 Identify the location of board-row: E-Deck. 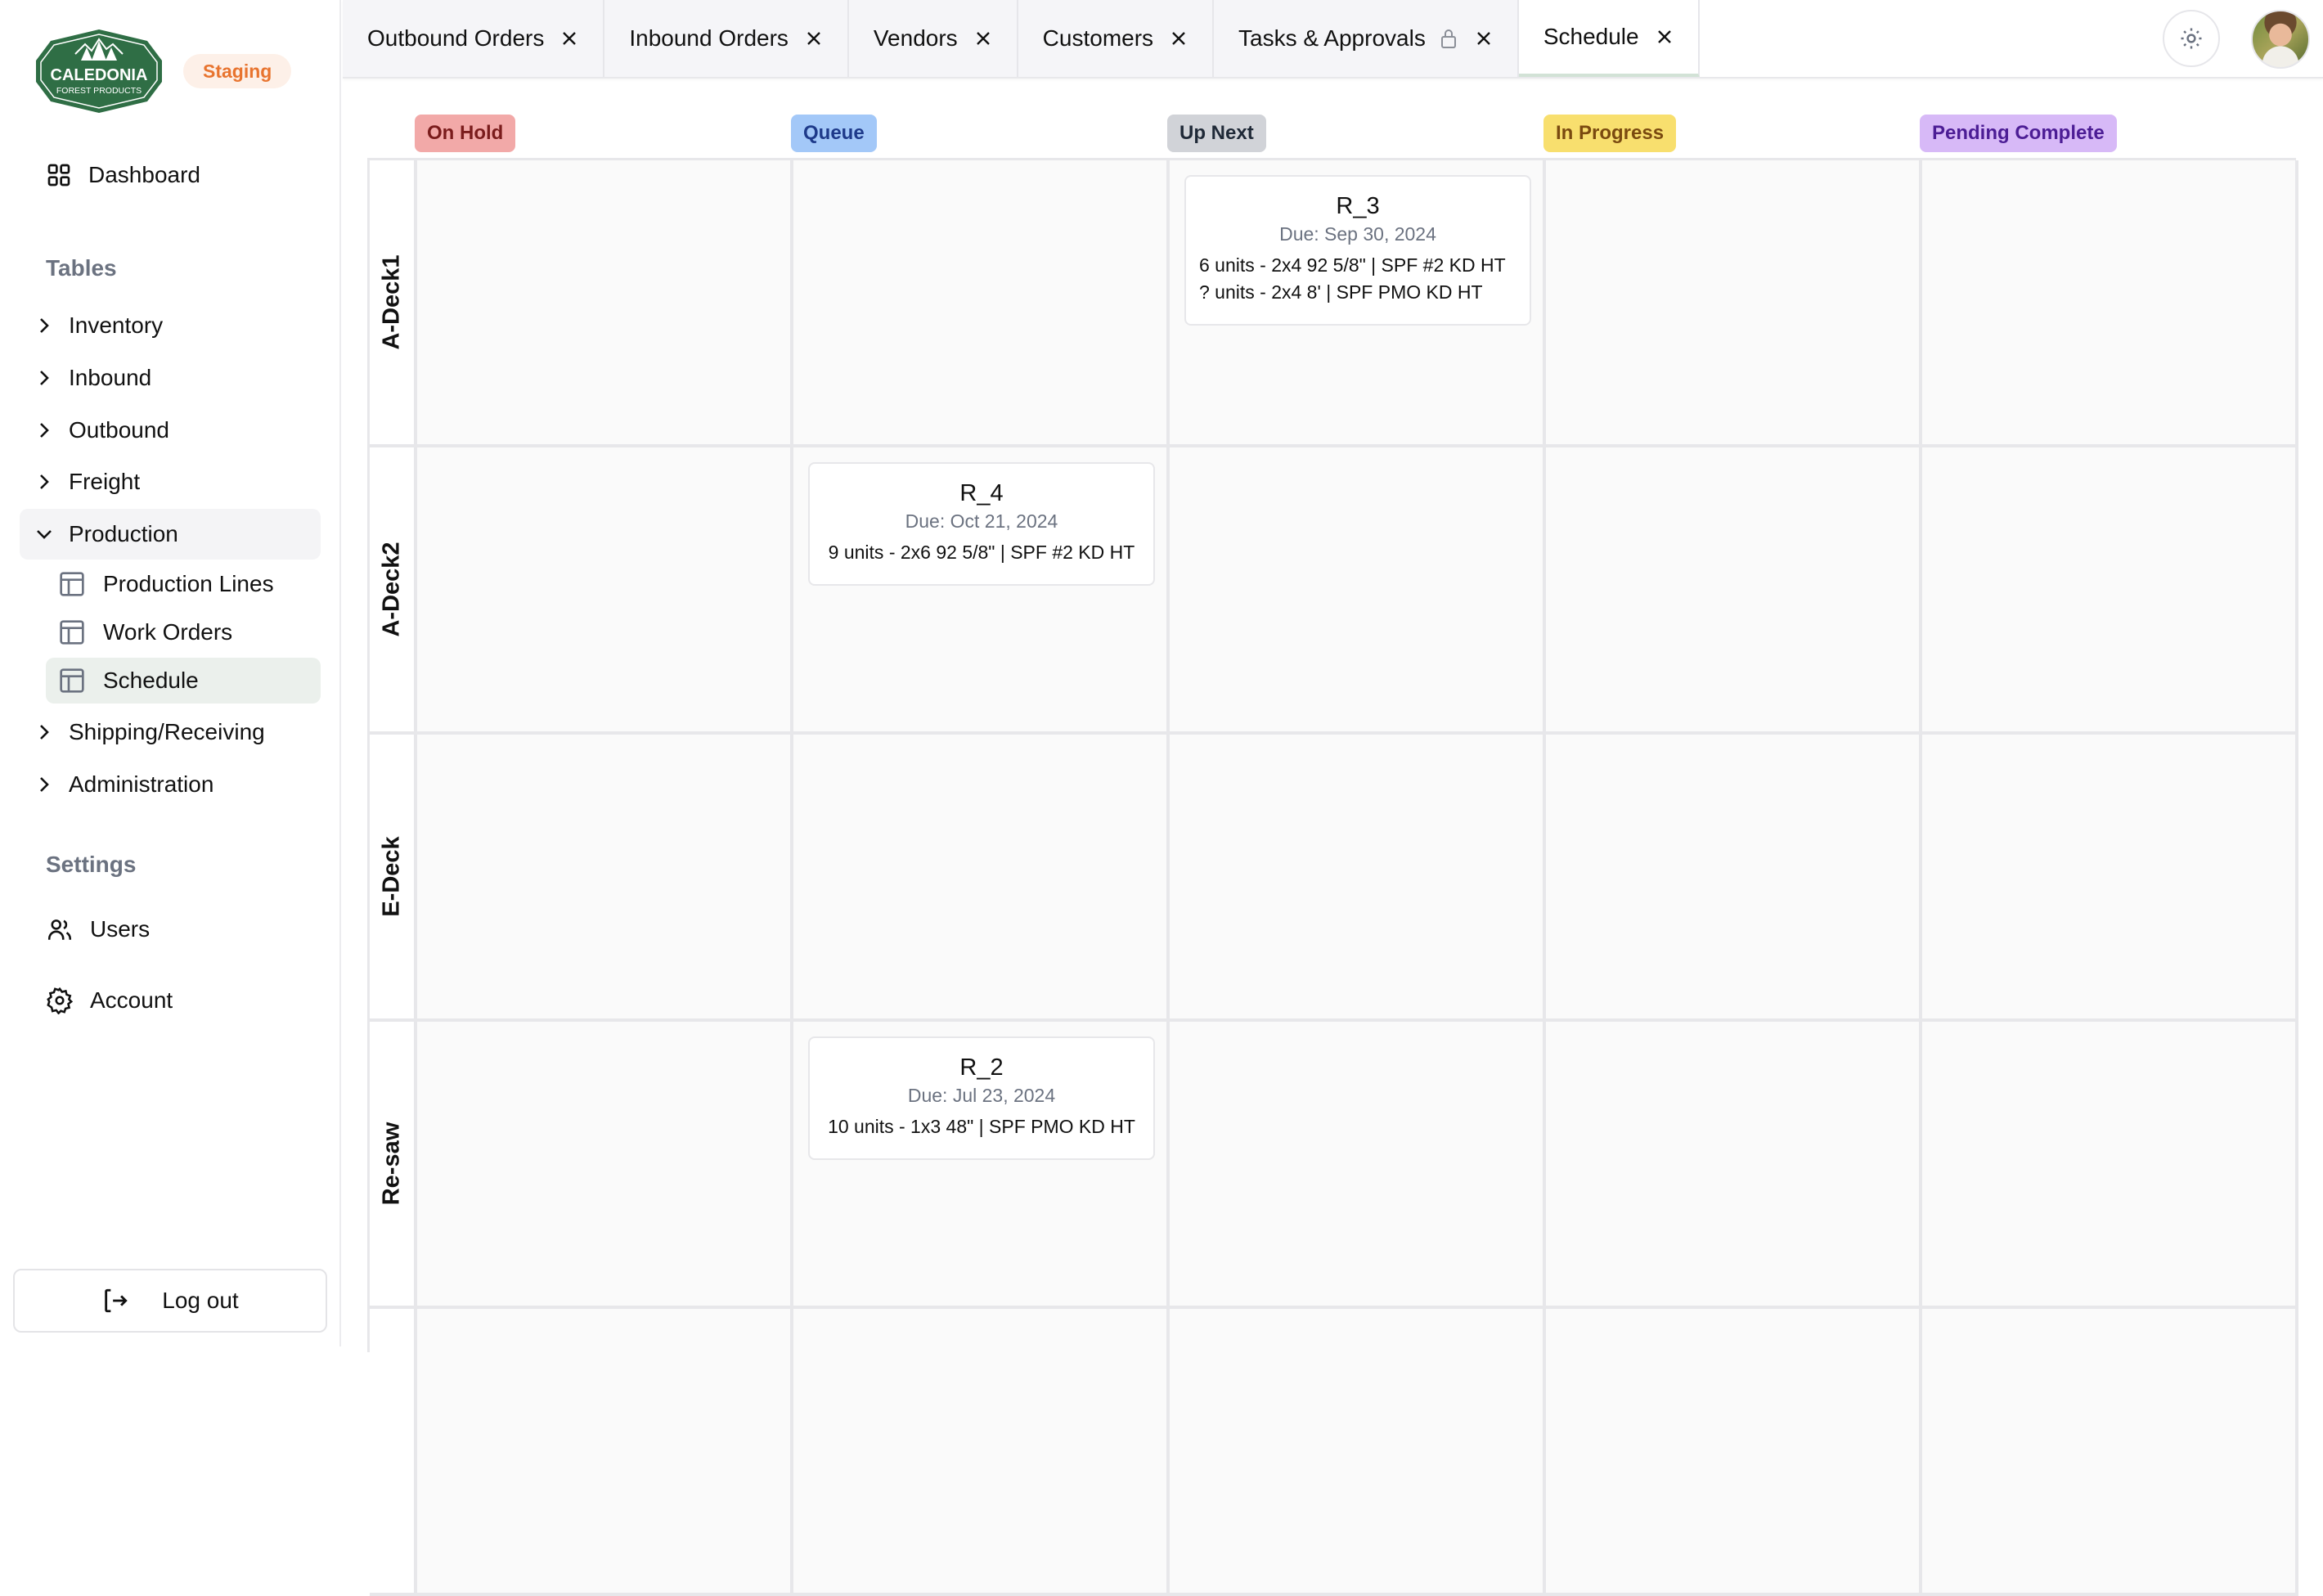
(1334, 878).